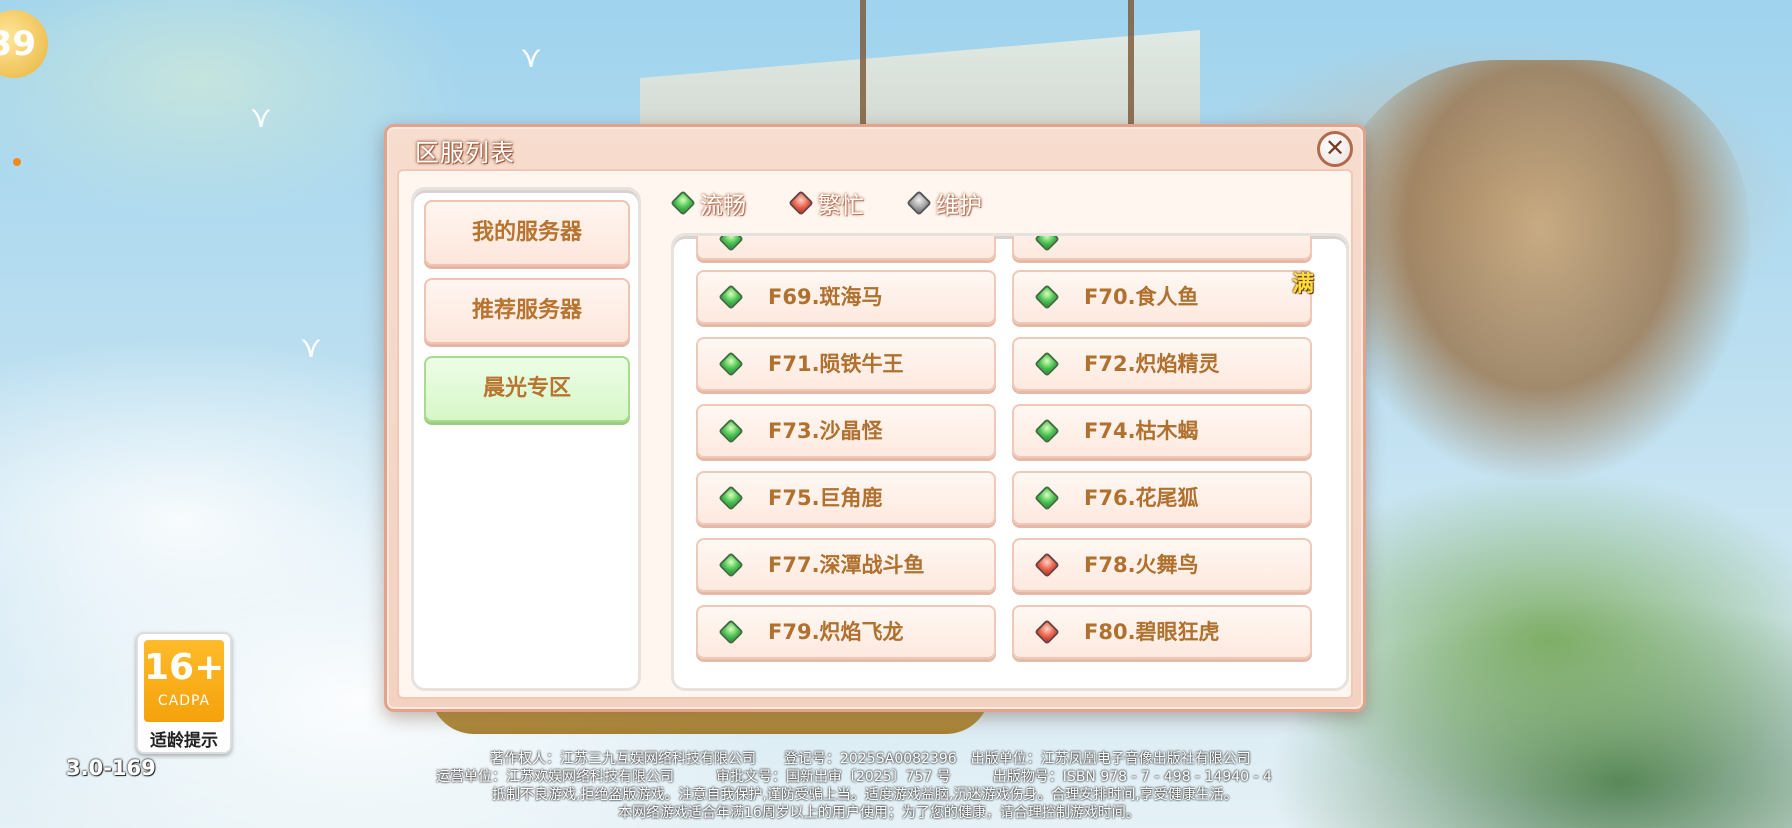 This screenshot has height=828, width=1792. What do you see at coordinates (1335, 149) in the screenshot?
I see `close-button: ✕` at bounding box center [1335, 149].